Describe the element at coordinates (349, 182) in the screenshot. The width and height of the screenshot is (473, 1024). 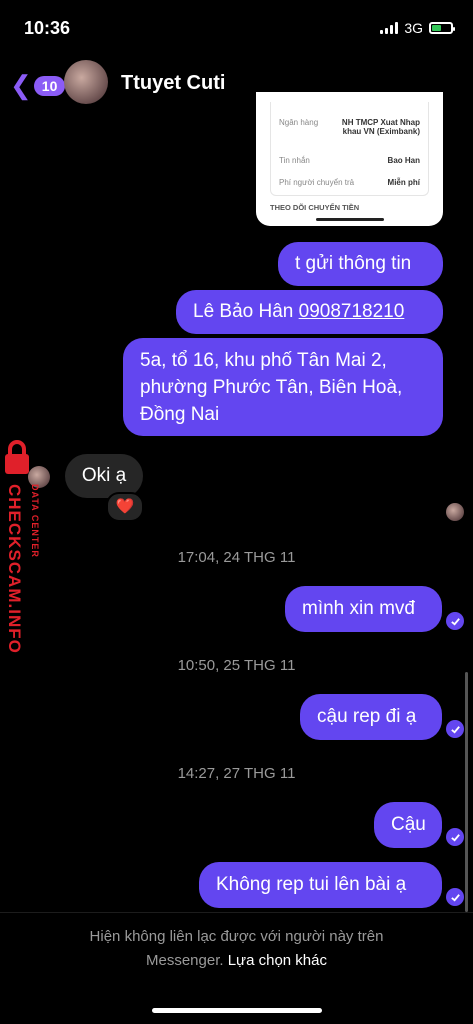
I see `receipt-row: Phí người chuyển trả Miễn phí` at that location.